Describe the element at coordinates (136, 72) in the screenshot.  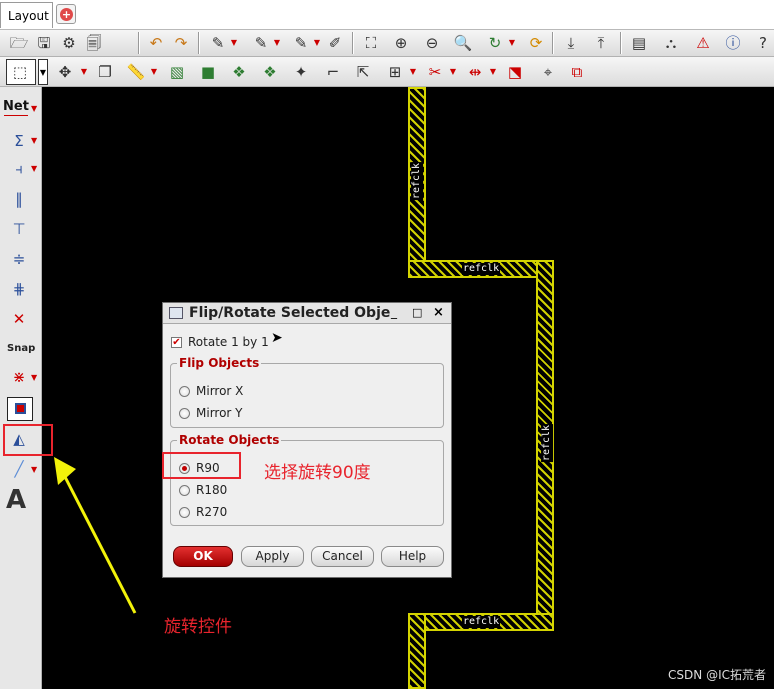
I see `ruler-icon: 📏` at that location.